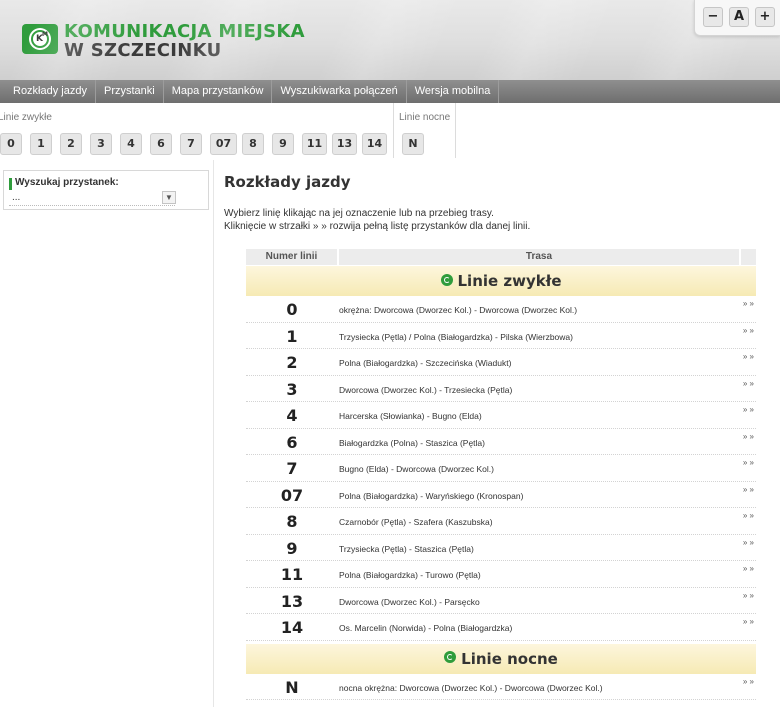 This screenshot has width=780, height=707. I want to click on line-number: 1, so click(292, 336).